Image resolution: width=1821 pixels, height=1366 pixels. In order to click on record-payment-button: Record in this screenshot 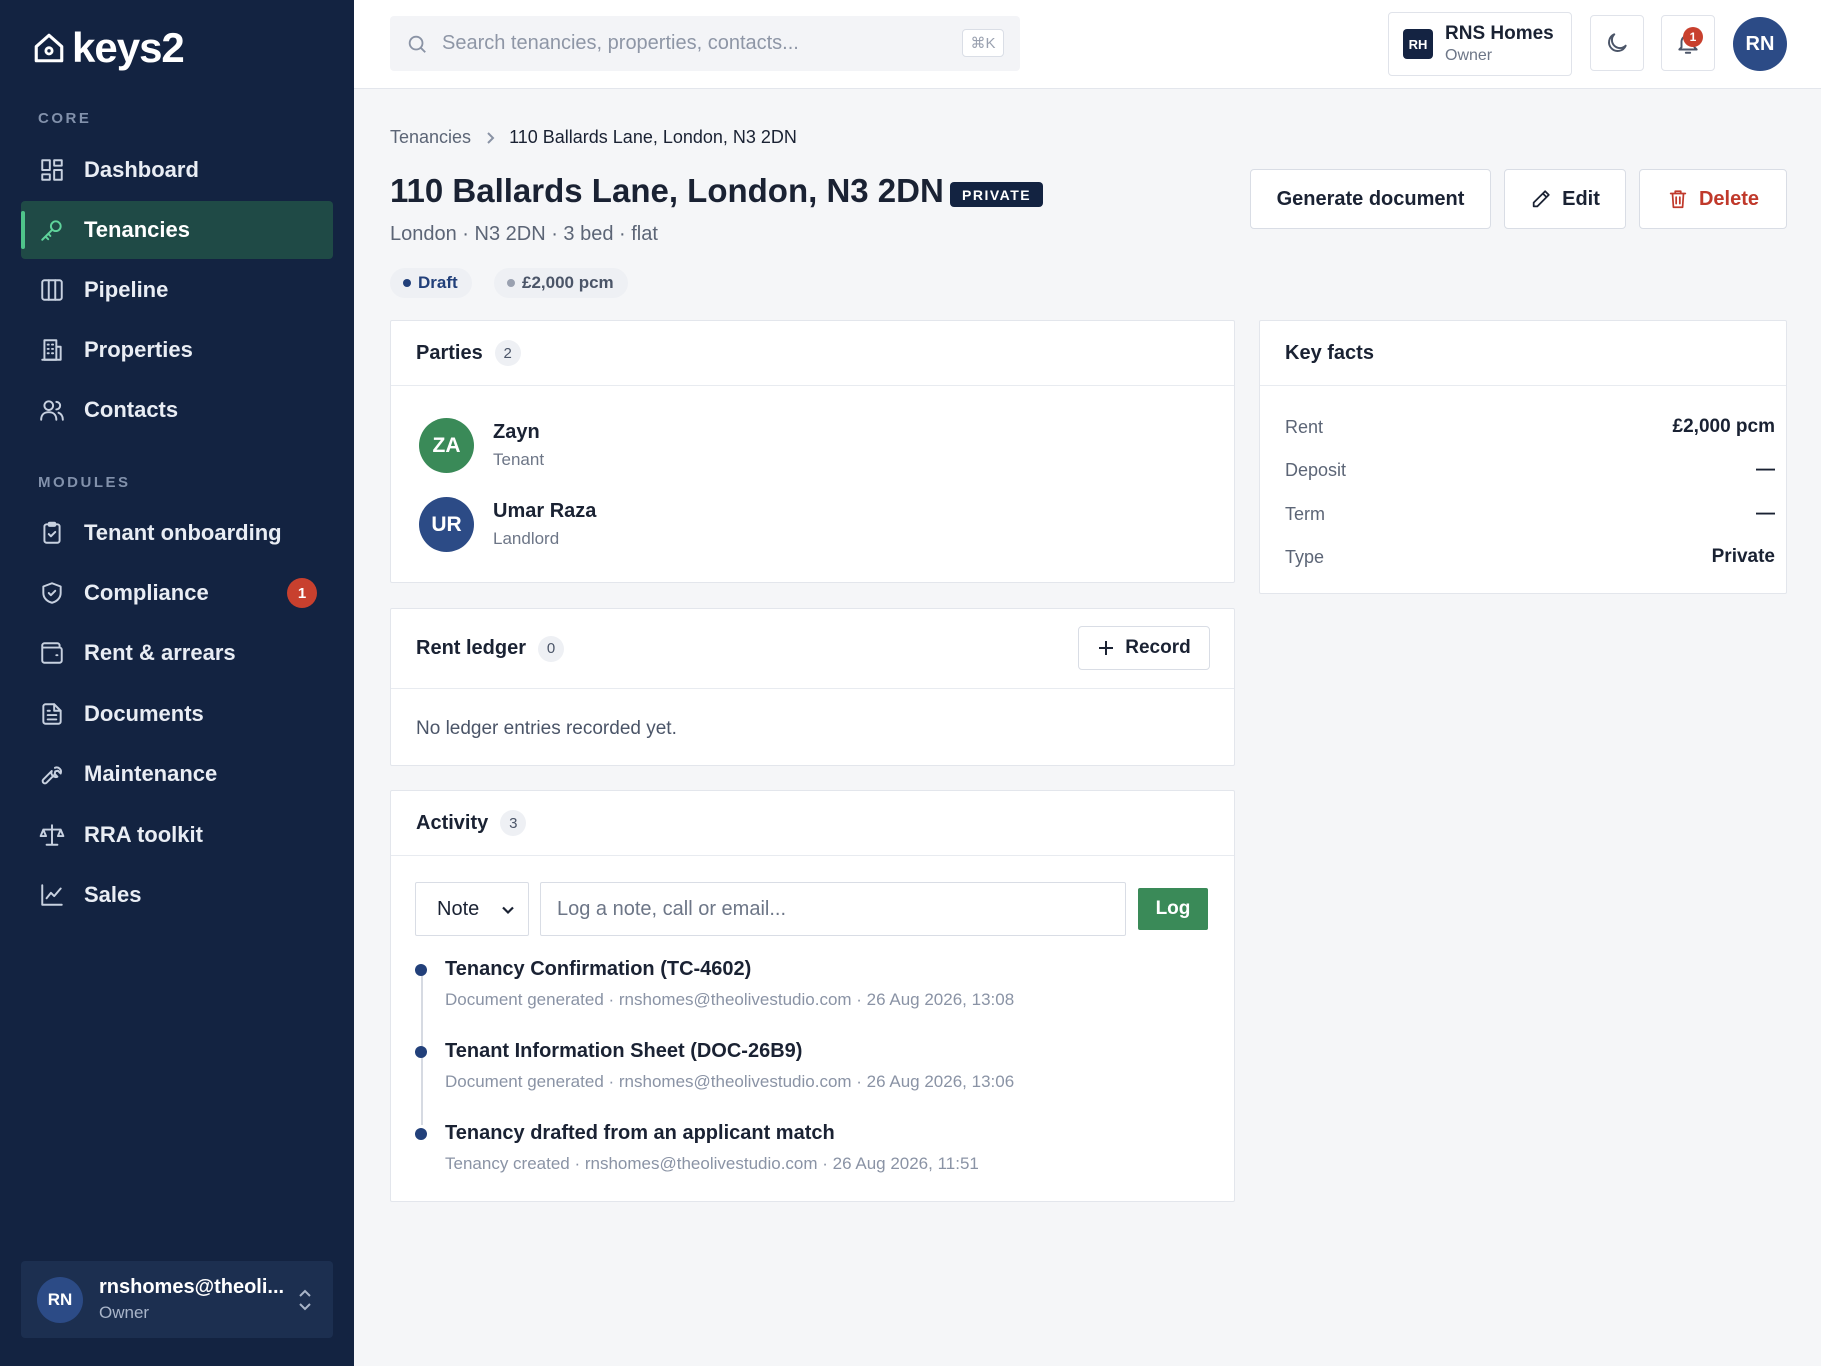, I will do `click(1144, 648)`.